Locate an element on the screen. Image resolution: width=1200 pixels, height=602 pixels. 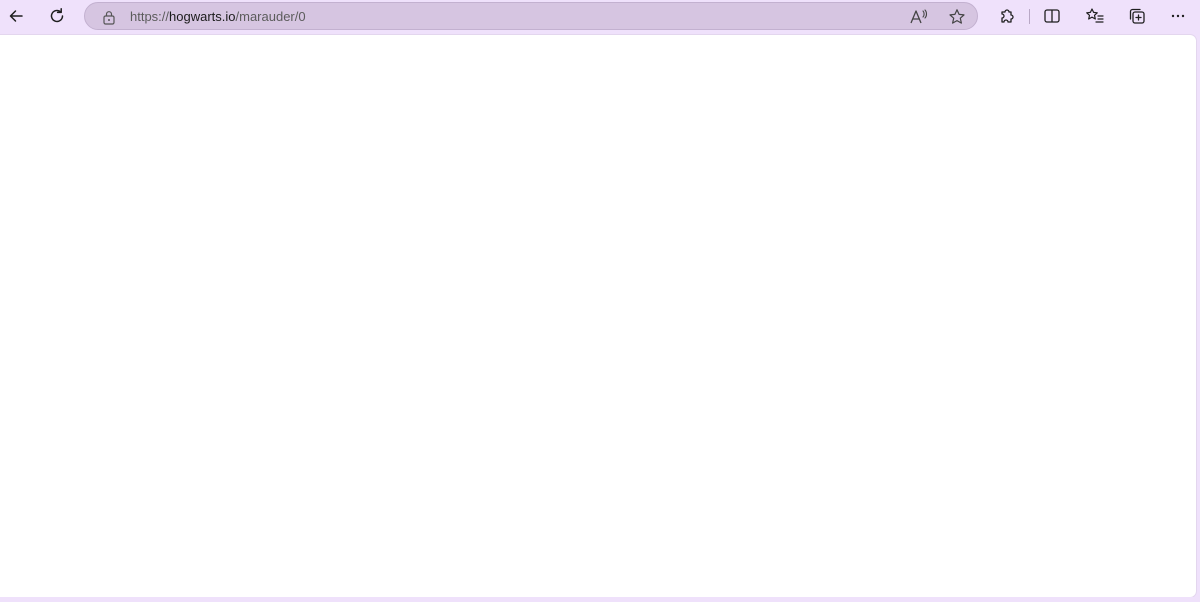
favorites-list-icon is located at coordinates (1095, 15).